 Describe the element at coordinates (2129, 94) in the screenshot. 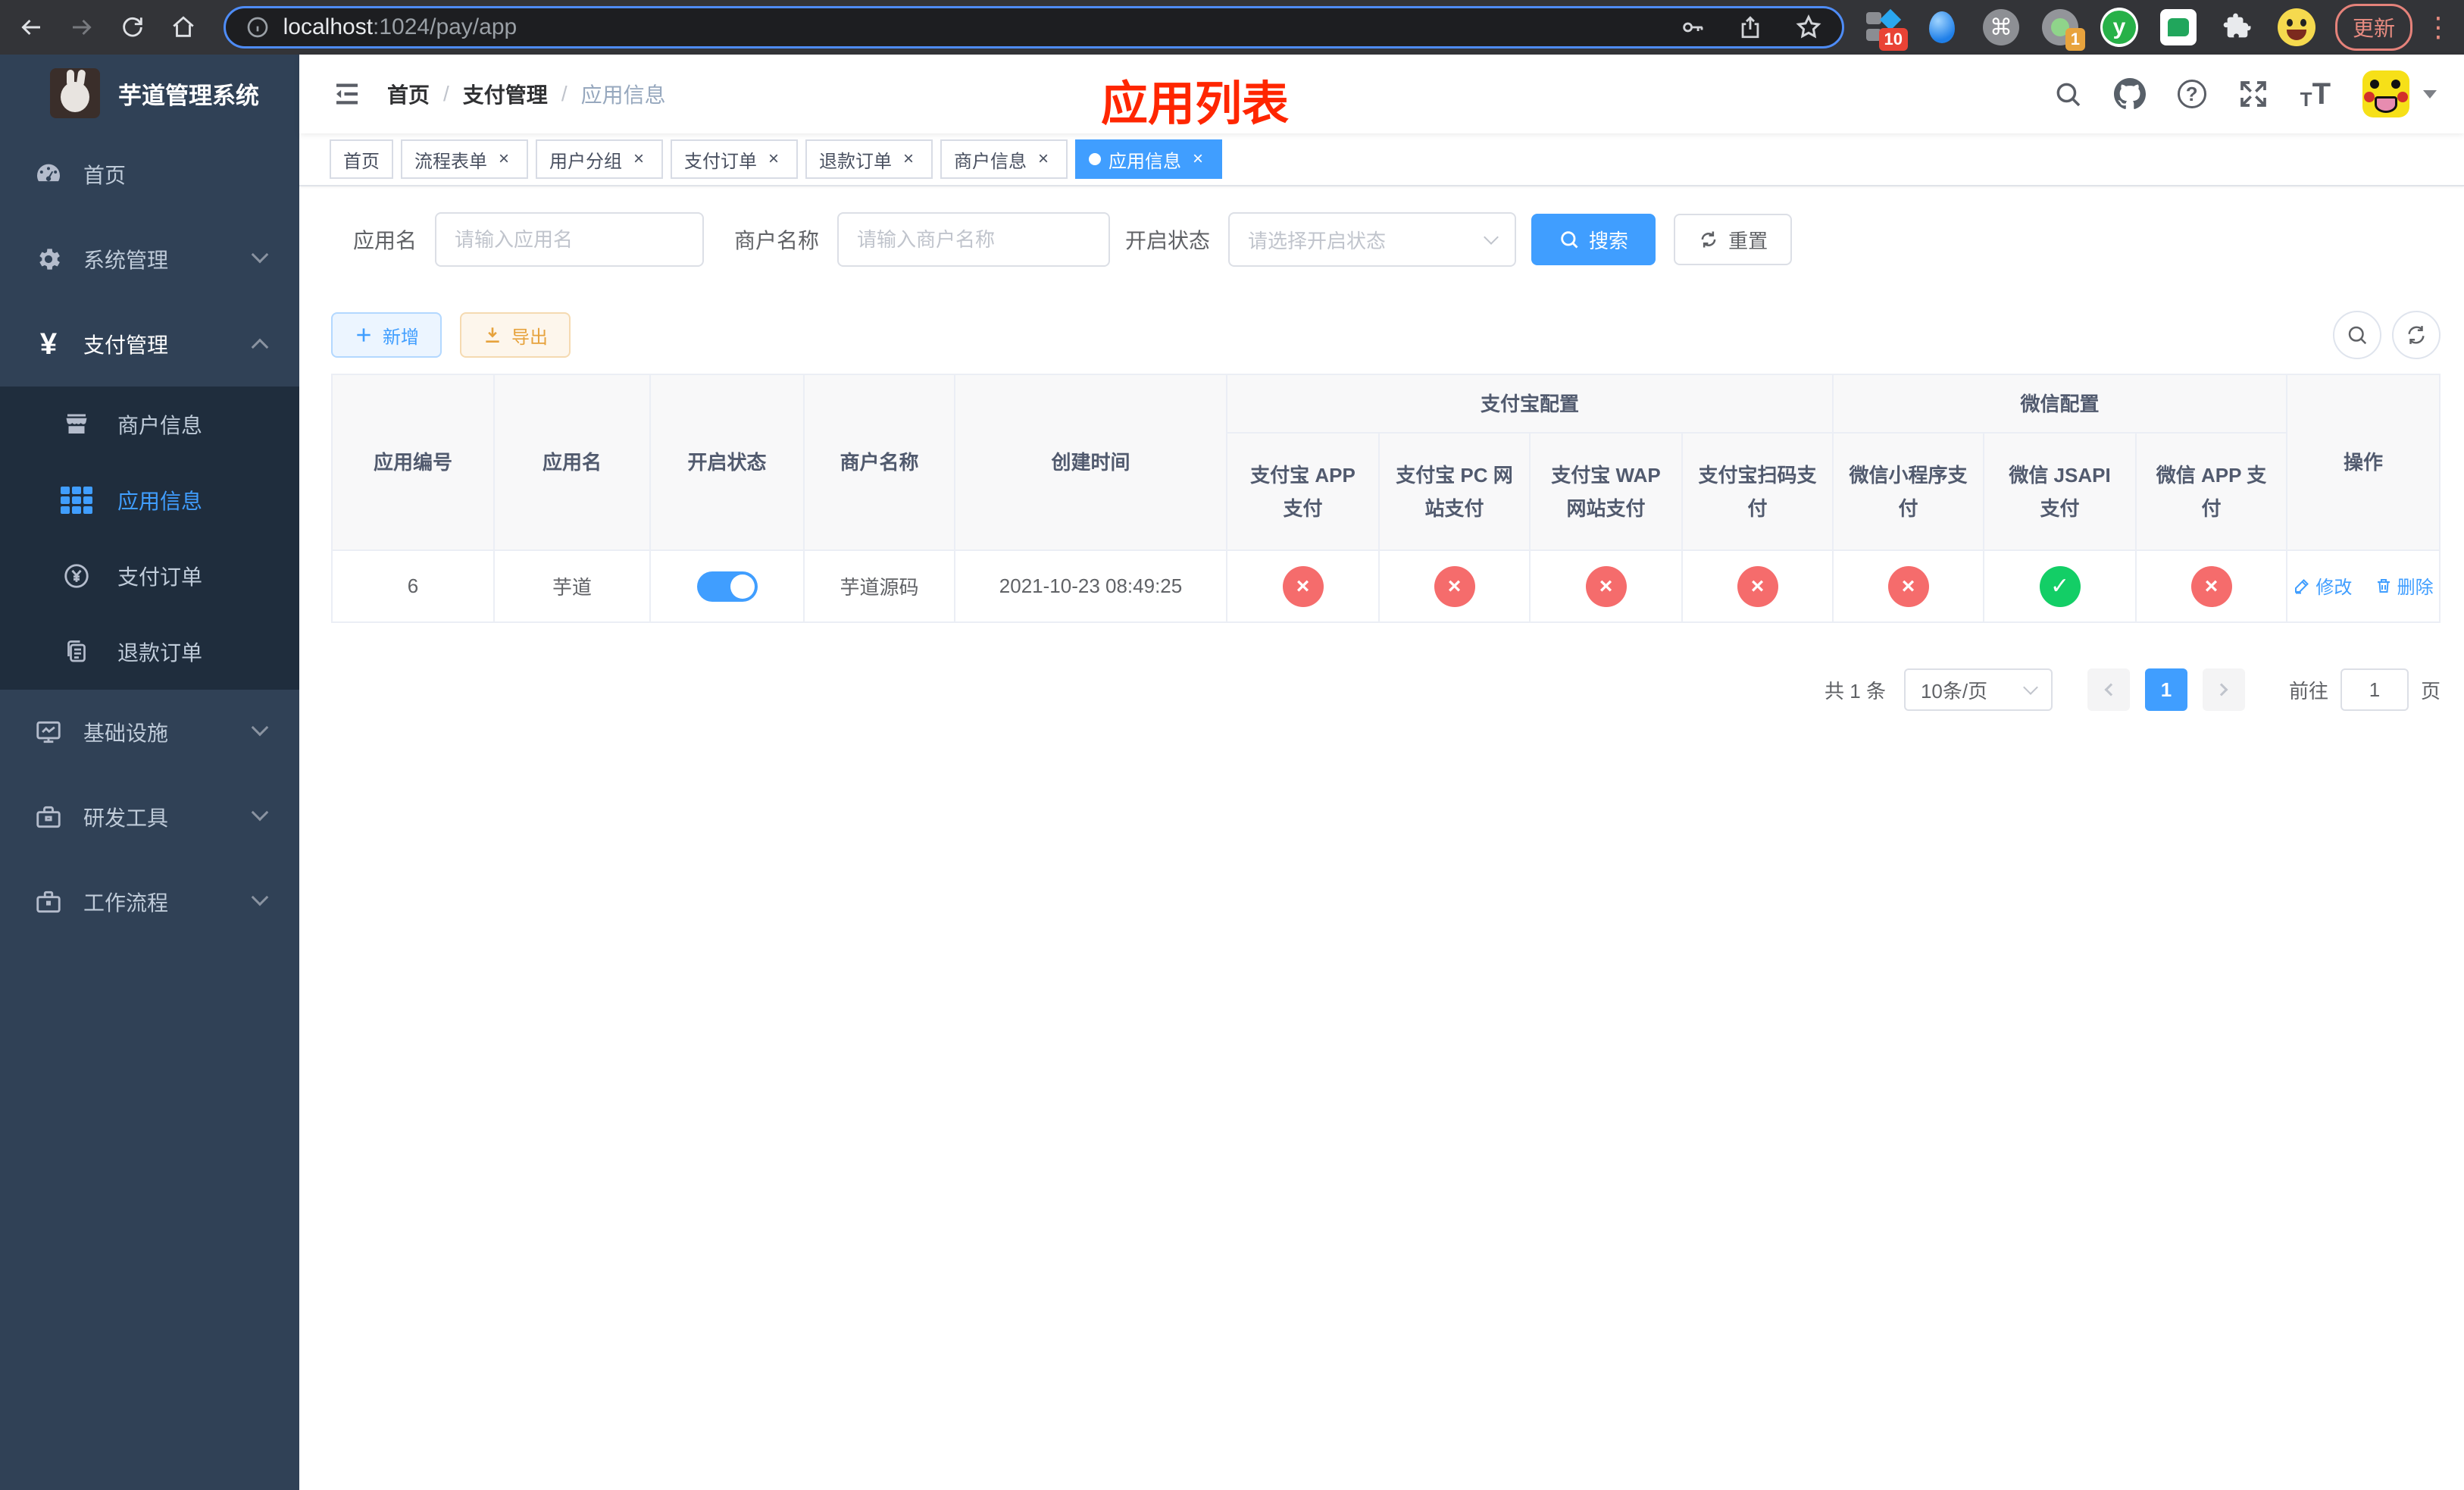

I see `github-icon` at that location.